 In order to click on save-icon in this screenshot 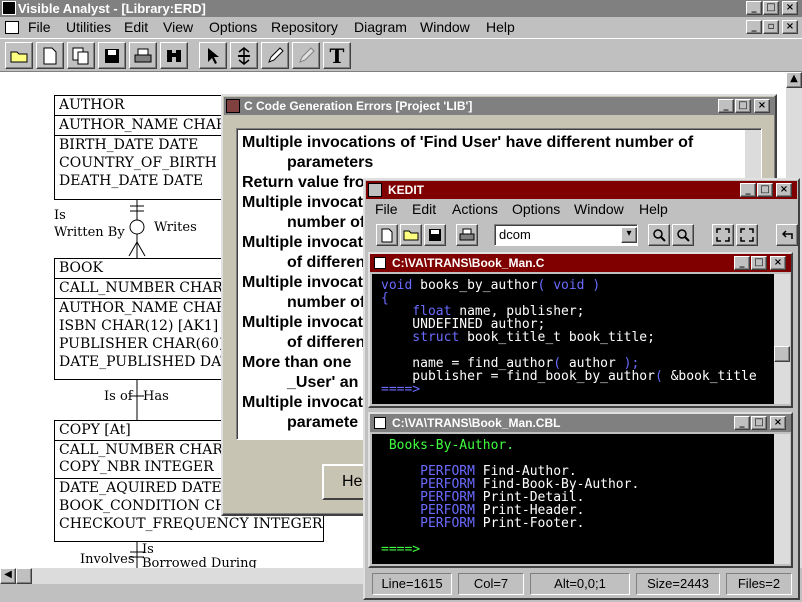, I will do `click(112, 55)`.